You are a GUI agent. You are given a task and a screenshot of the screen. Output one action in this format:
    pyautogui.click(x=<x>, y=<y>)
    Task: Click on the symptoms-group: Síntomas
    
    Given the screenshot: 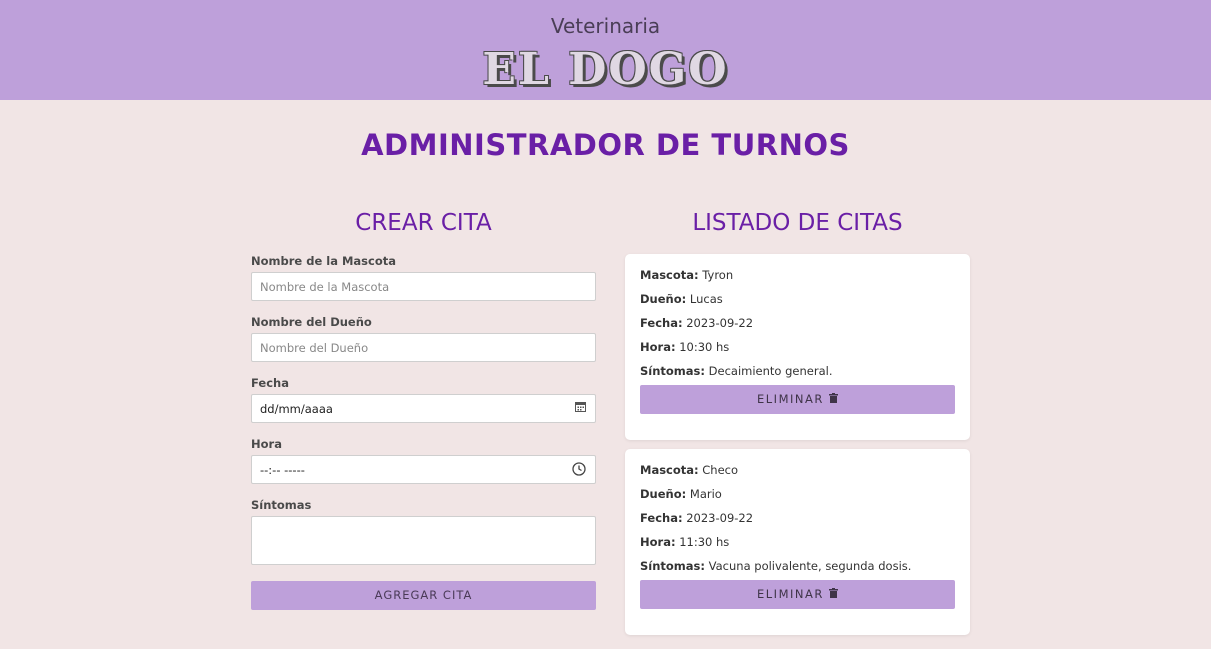 What is the action you would take?
    pyautogui.click(x=423, y=531)
    